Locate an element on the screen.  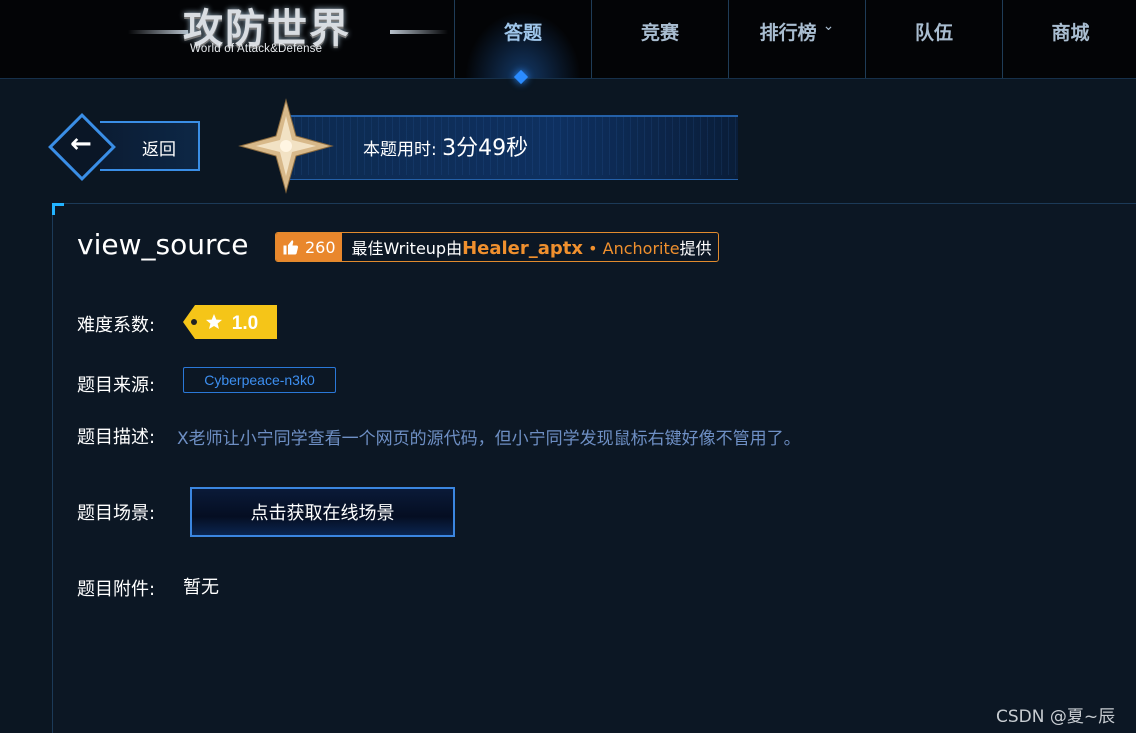
scene-label: 题目场景: is located at coordinates (116, 513).